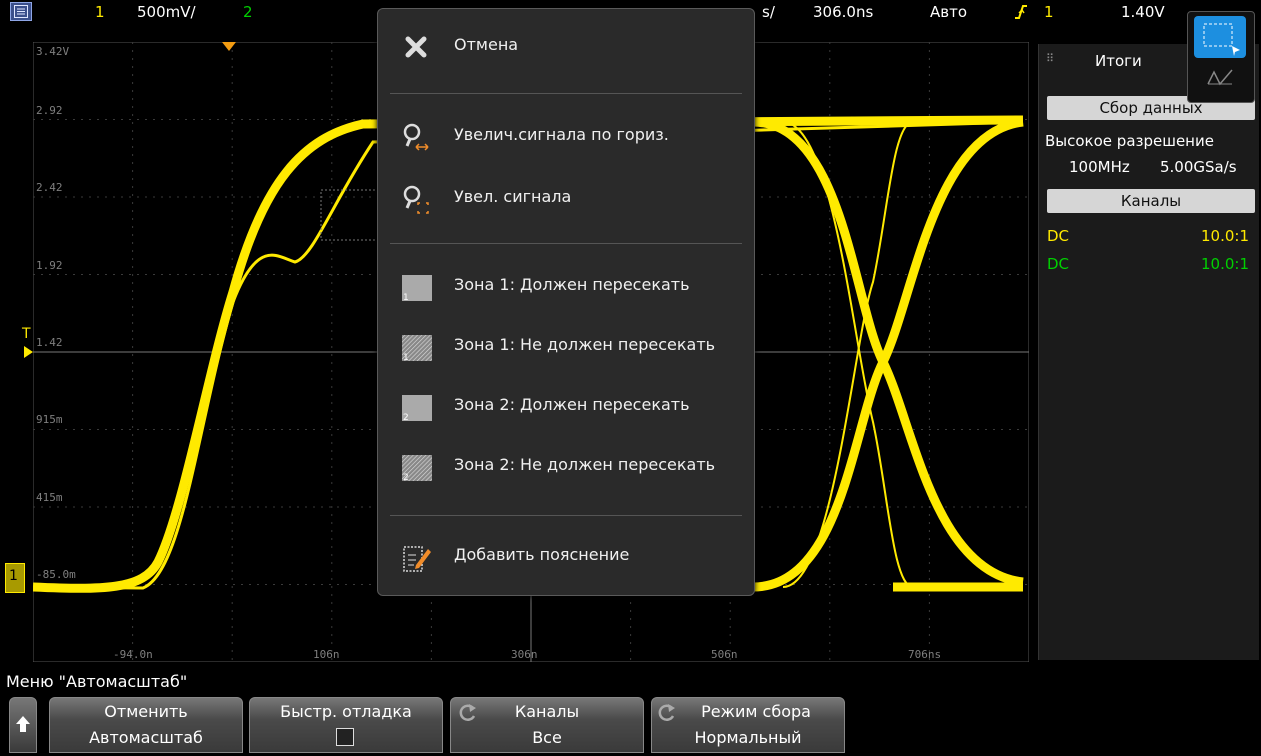 This screenshot has width=1261, height=756. What do you see at coordinates (561, 134) in the screenshot?
I see `menu-item-label: Увелич.сигнала по гориз.` at bounding box center [561, 134].